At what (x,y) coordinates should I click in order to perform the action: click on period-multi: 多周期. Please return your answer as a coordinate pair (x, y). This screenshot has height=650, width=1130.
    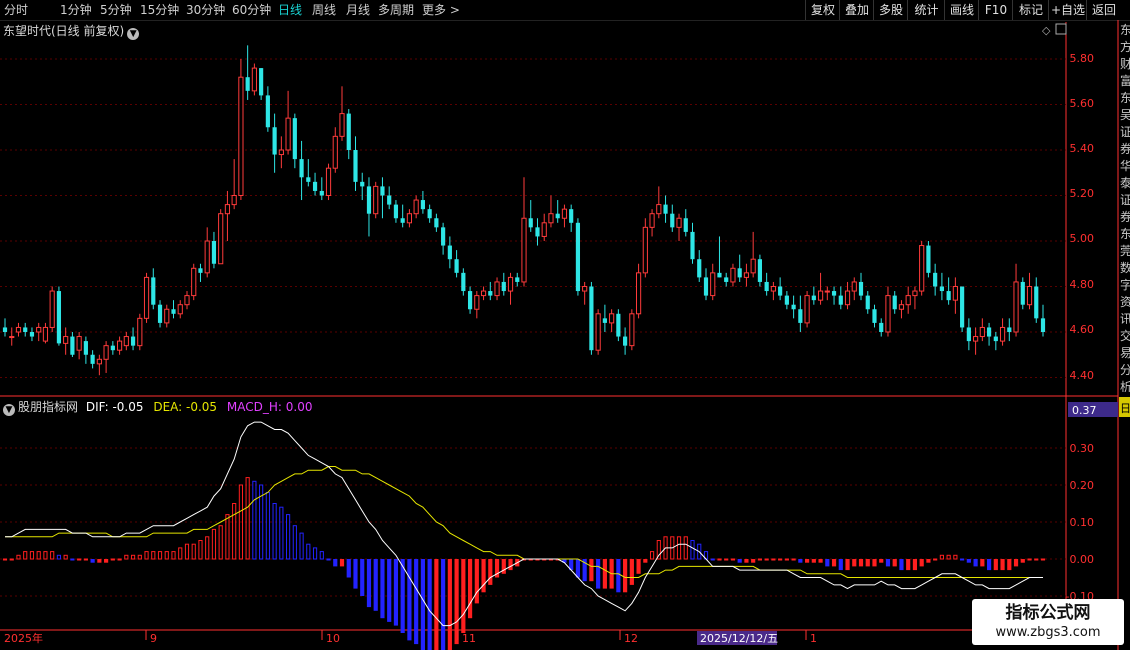
    Looking at the image, I should click on (396, 10).